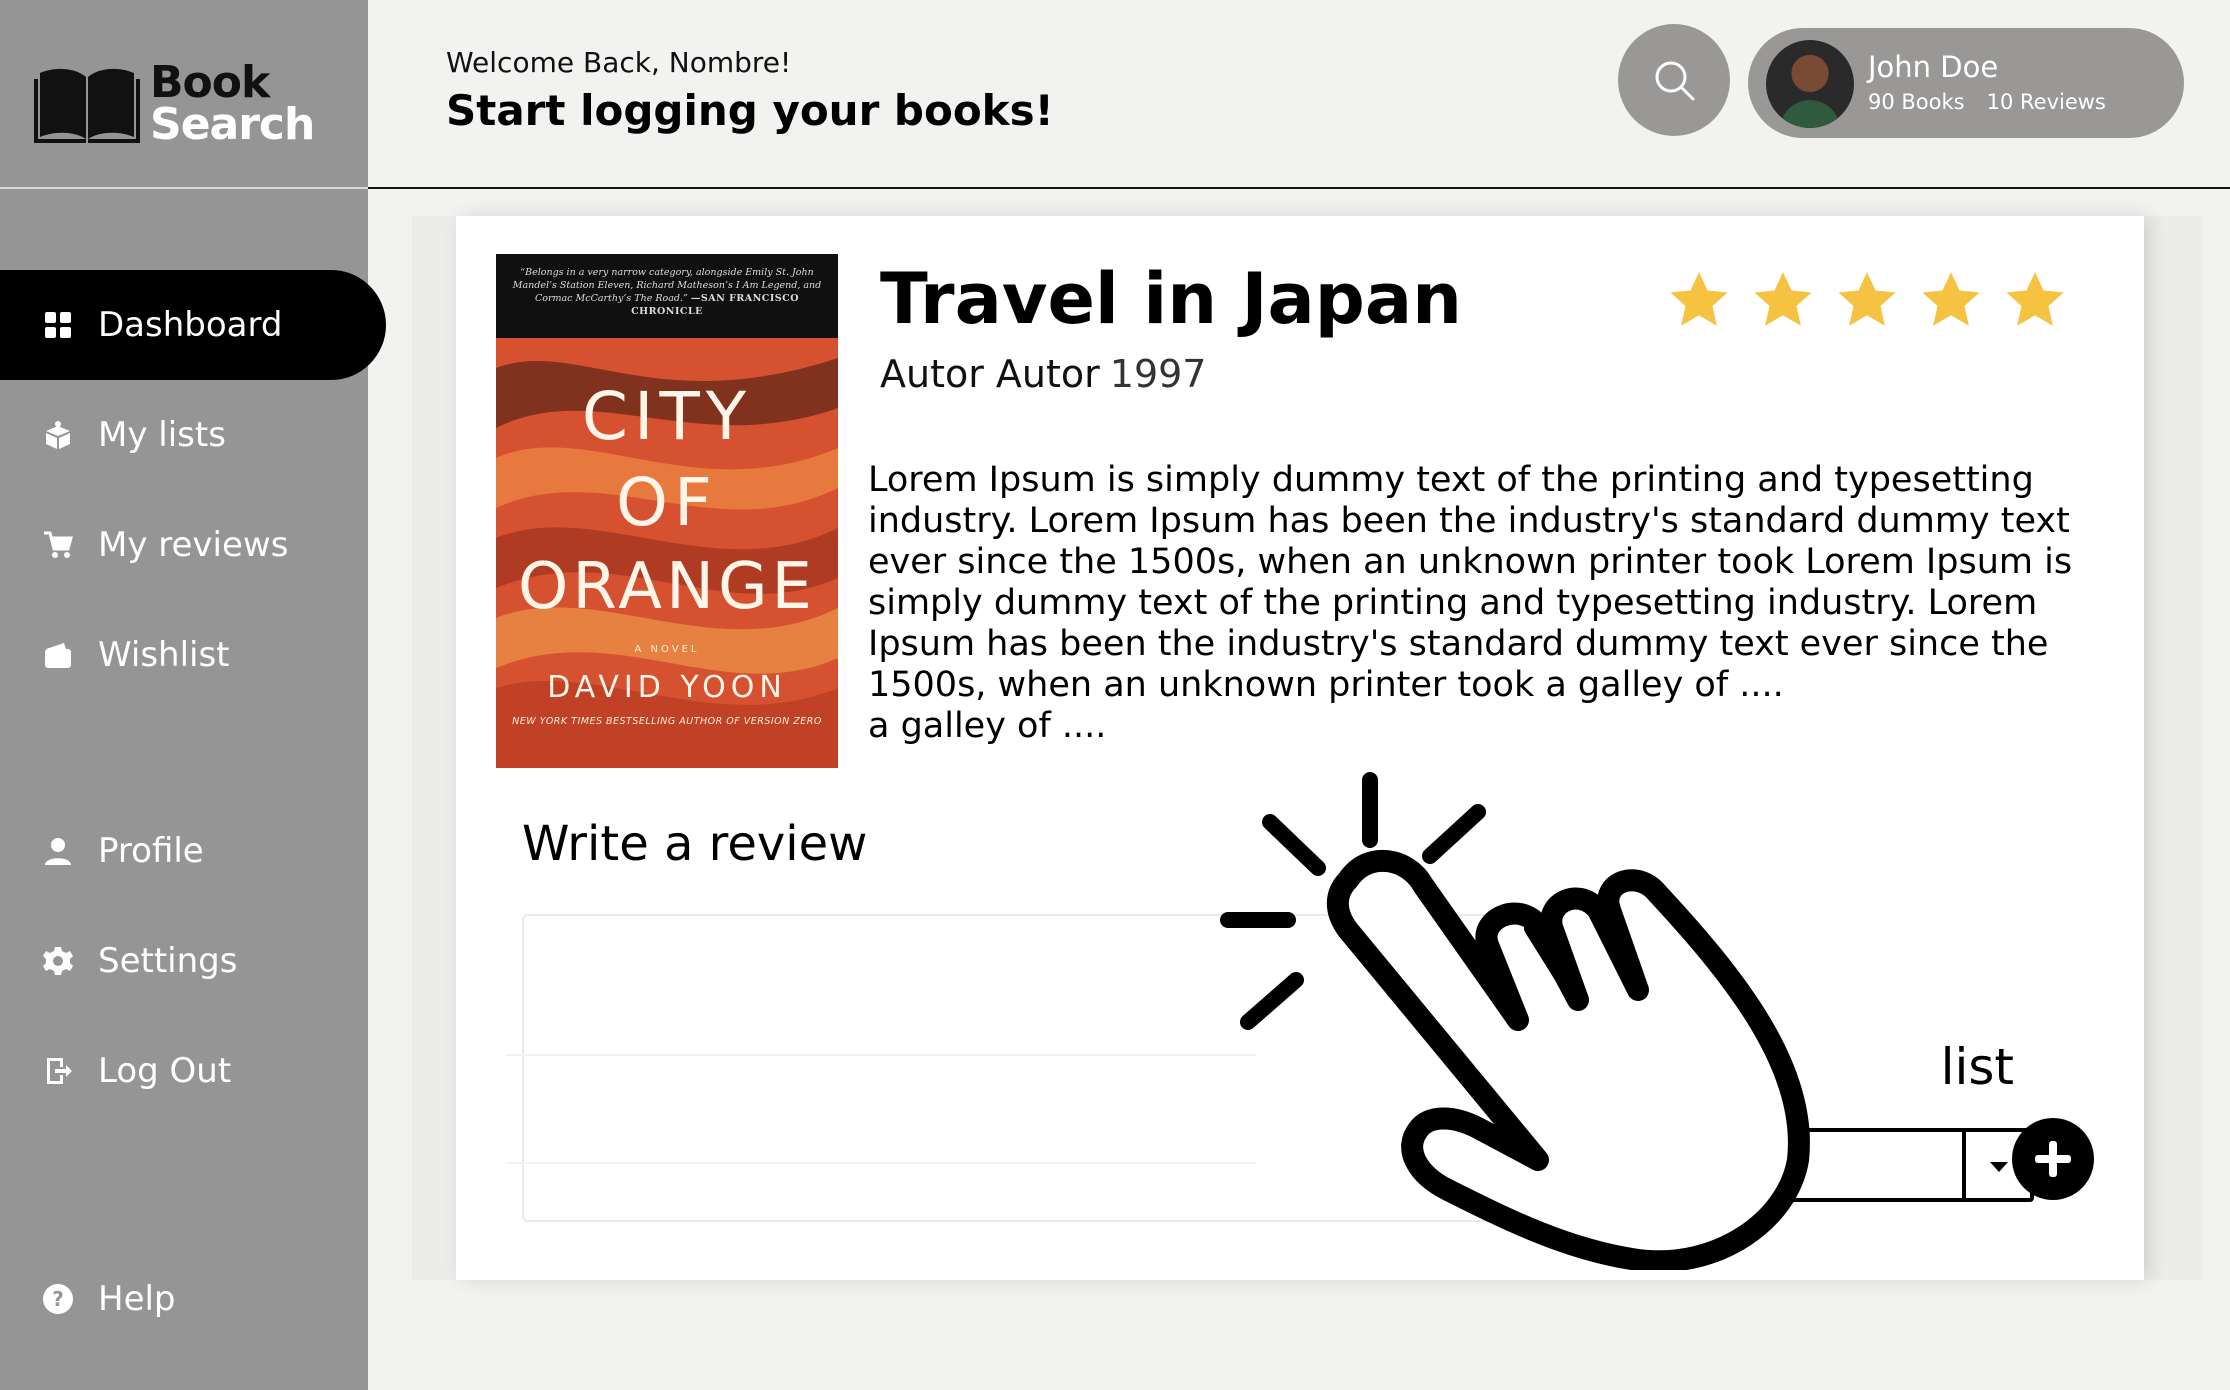 The height and width of the screenshot is (1390, 2230). What do you see at coordinates (1810, 84) in the screenshot?
I see `avatar` at bounding box center [1810, 84].